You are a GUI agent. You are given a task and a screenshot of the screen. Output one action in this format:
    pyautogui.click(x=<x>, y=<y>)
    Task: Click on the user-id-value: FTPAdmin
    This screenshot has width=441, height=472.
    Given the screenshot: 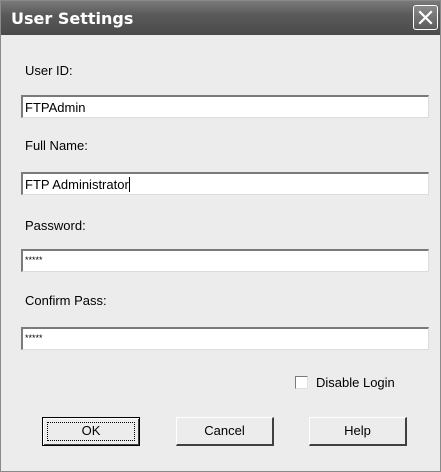 What is the action you would take?
    pyautogui.click(x=55, y=107)
    